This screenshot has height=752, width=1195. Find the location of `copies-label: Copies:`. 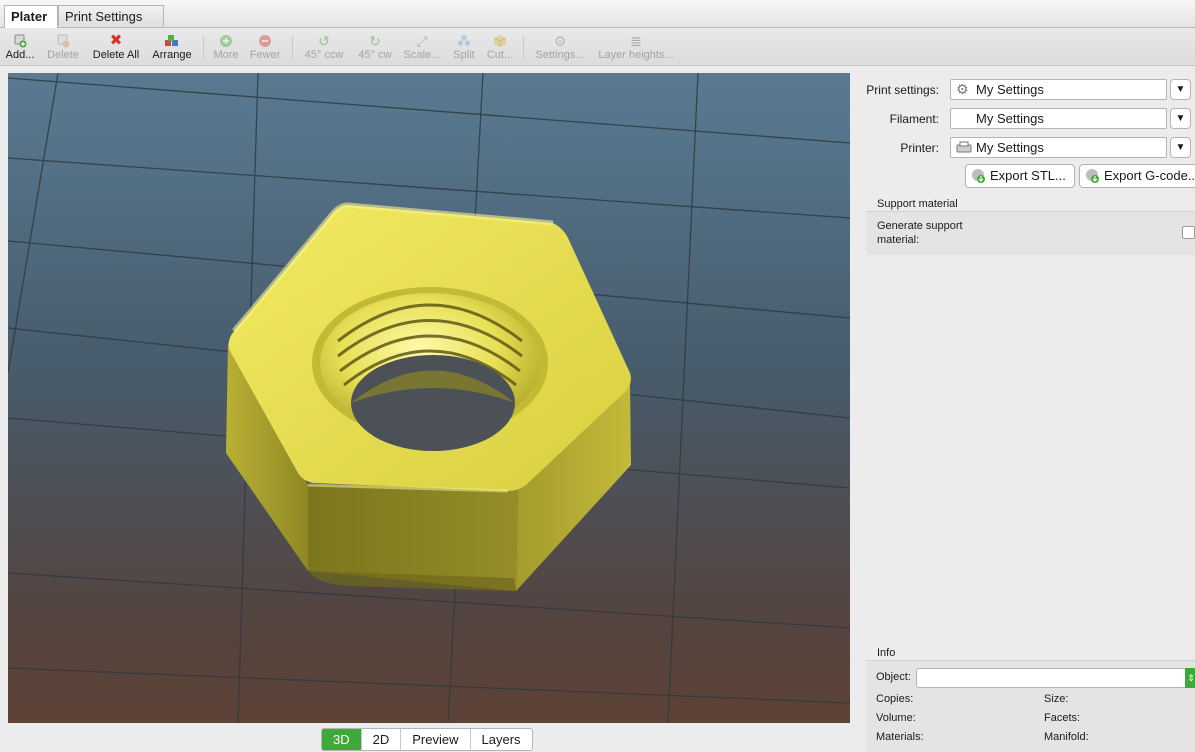

copies-label: Copies: is located at coordinates (895, 699).